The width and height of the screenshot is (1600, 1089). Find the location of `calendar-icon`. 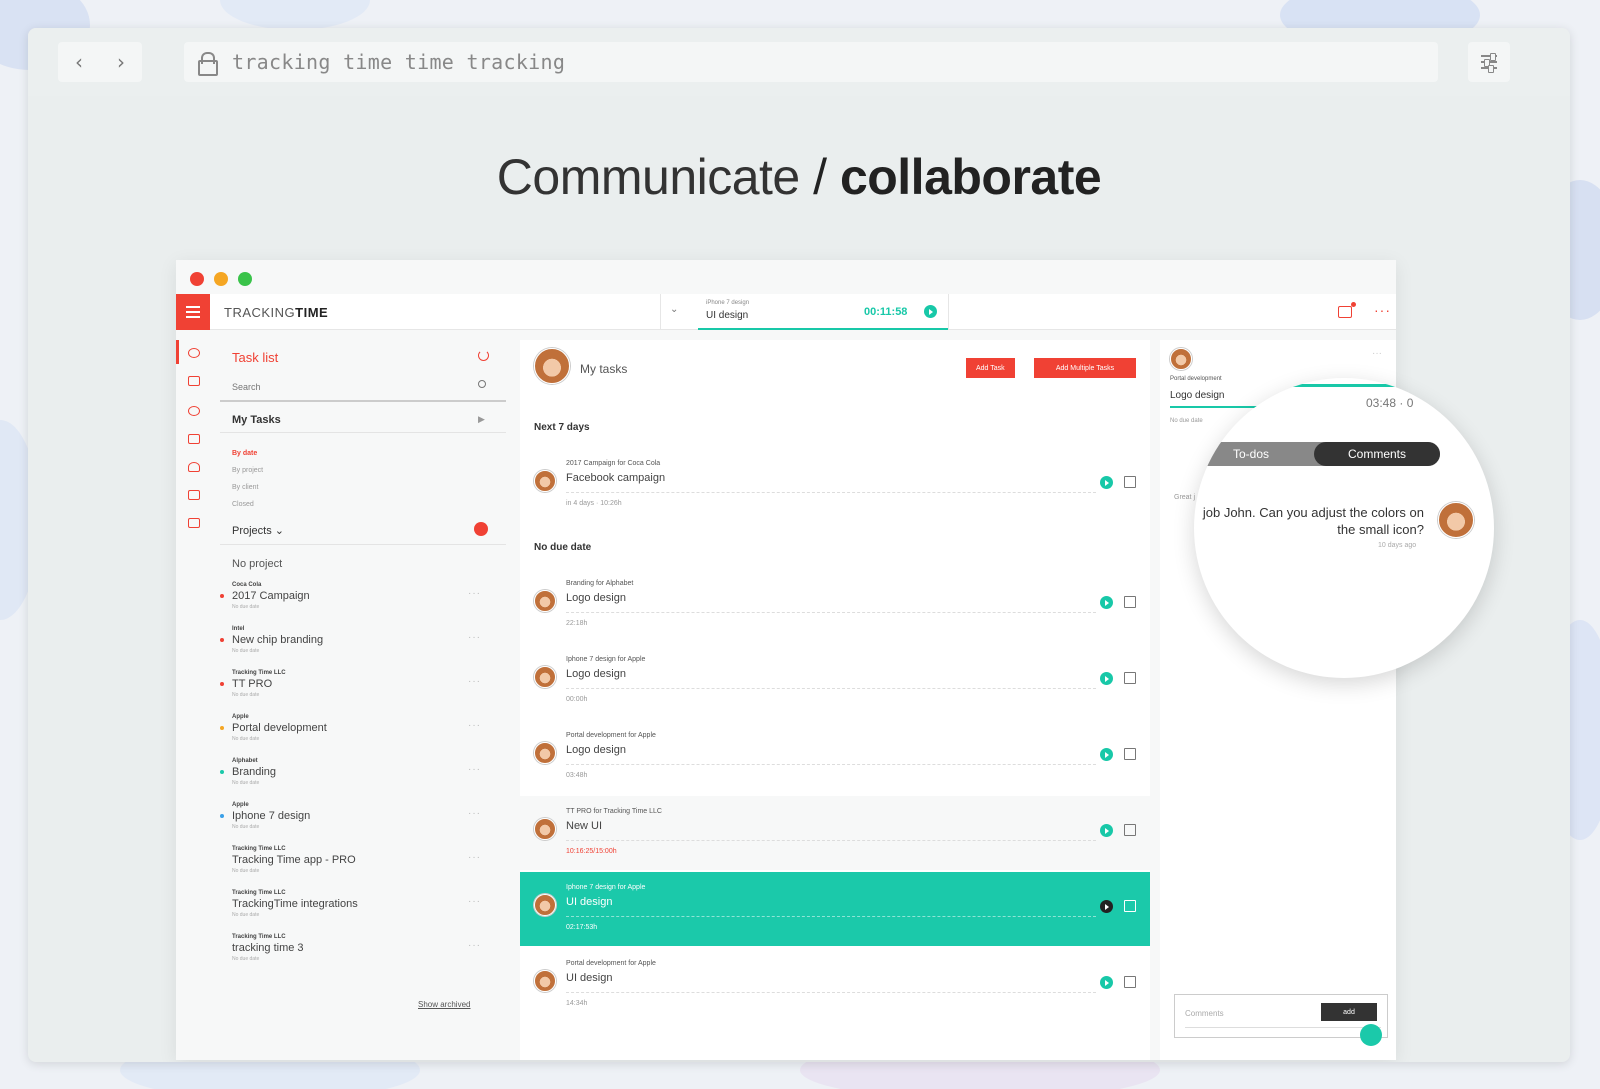

calendar-icon is located at coordinates (194, 439).